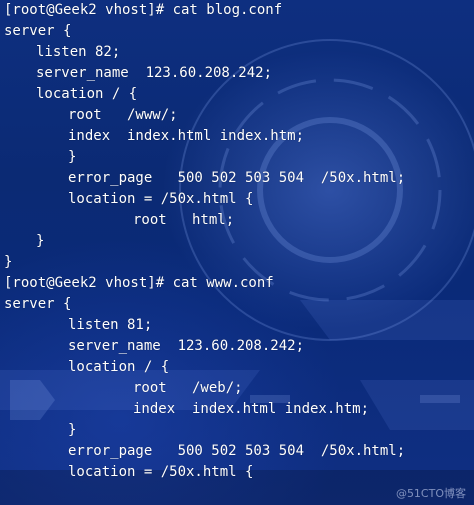 This screenshot has width=474, height=505. What do you see at coordinates (143, 10) in the screenshot?
I see `prompt-line: [root@Geek2 vhost]# cat blog.conf` at bounding box center [143, 10].